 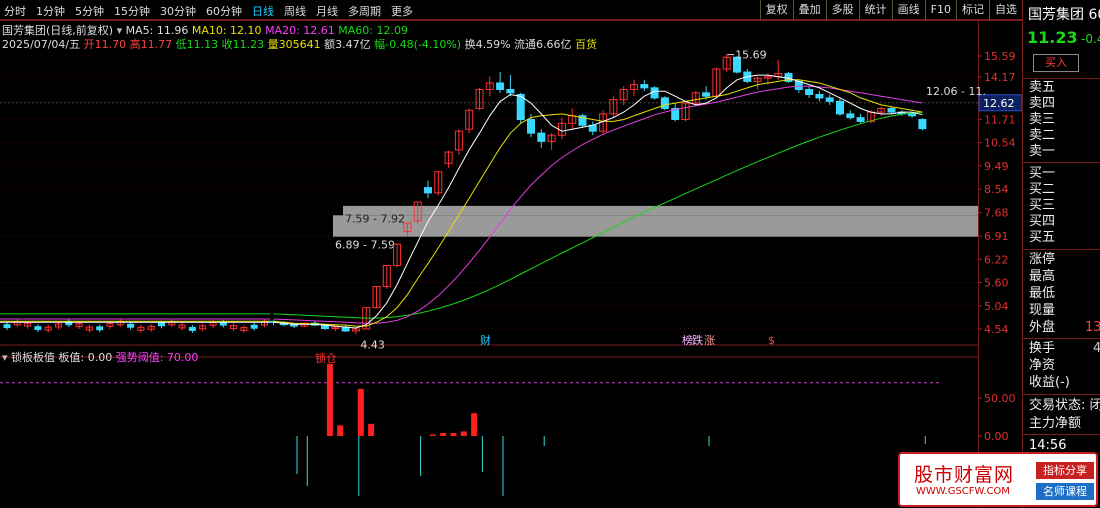 I want to click on tool-button-3: 统计, so click(x=875, y=10).